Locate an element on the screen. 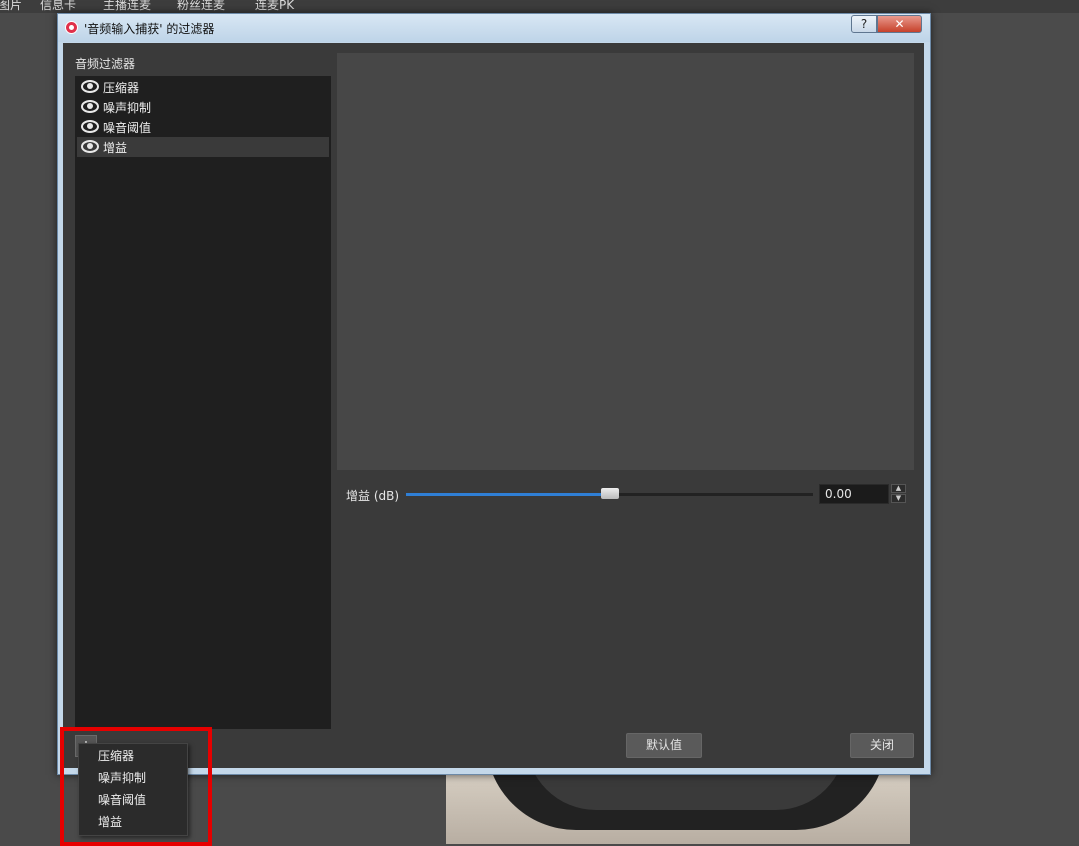 The height and width of the screenshot is (846, 1079). gain-spinner: ▲ ▼ is located at coordinates (898, 494).